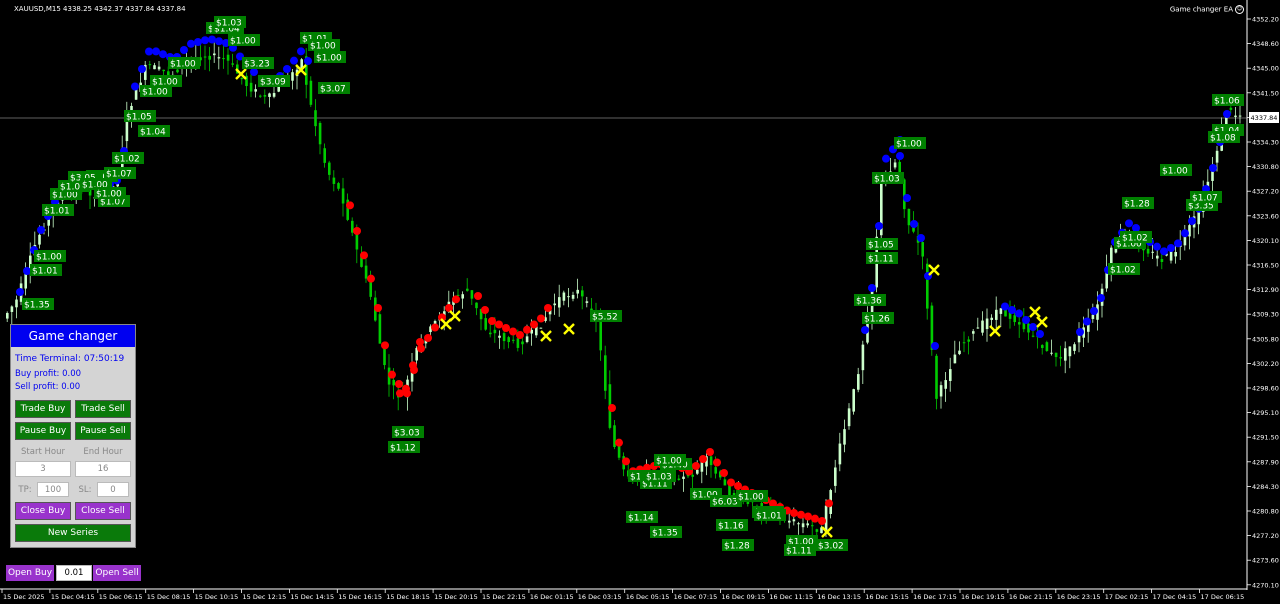  Describe the element at coordinates (312, 597) in the screenshot. I see `time-tick-label: 15 Dec 14:15` at that location.